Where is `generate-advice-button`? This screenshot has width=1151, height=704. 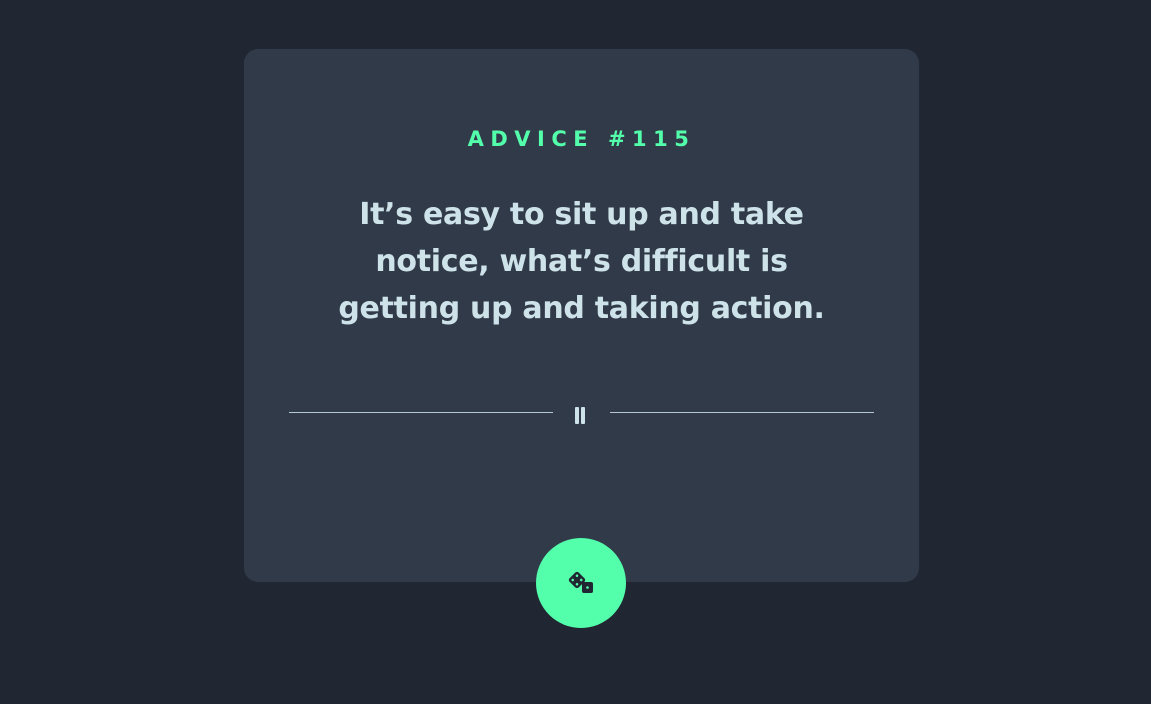
generate-advice-button is located at coordinates (581, 583).